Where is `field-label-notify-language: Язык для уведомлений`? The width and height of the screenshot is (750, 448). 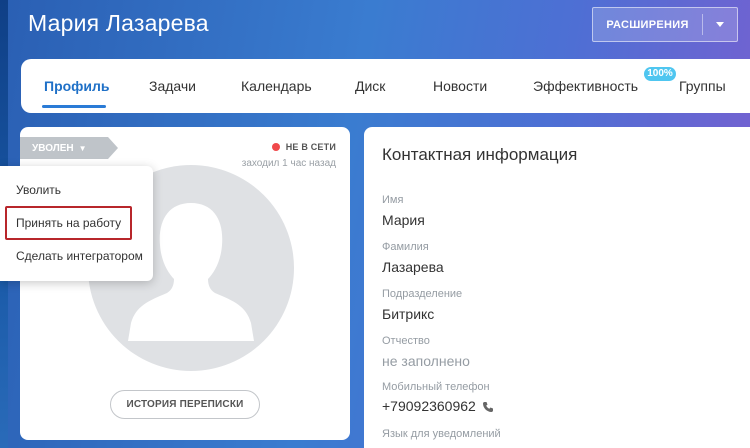 field-label-notify-language: Язык для уведомлений is located at coordinates (441, 434).